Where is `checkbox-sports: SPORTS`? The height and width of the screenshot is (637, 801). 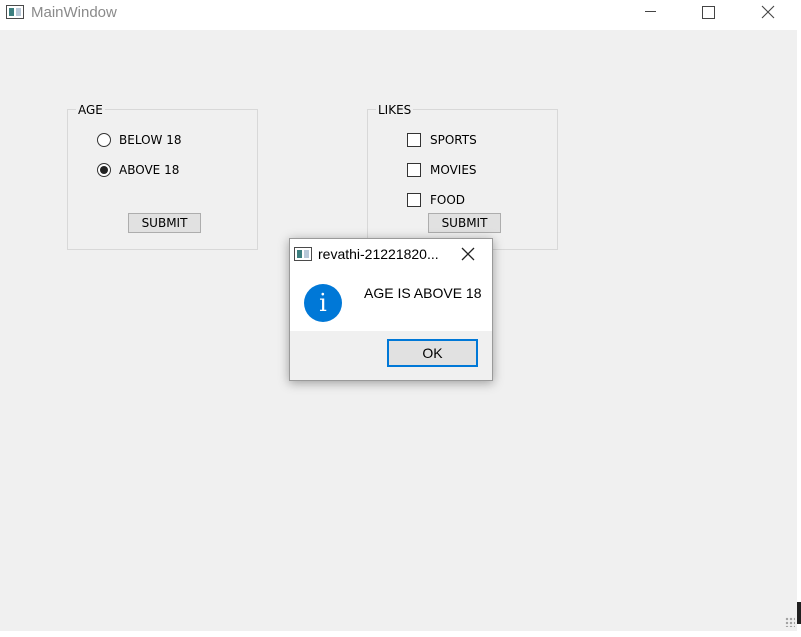
checkbox-sports: SPORTS is located at coordinates (442, 140).